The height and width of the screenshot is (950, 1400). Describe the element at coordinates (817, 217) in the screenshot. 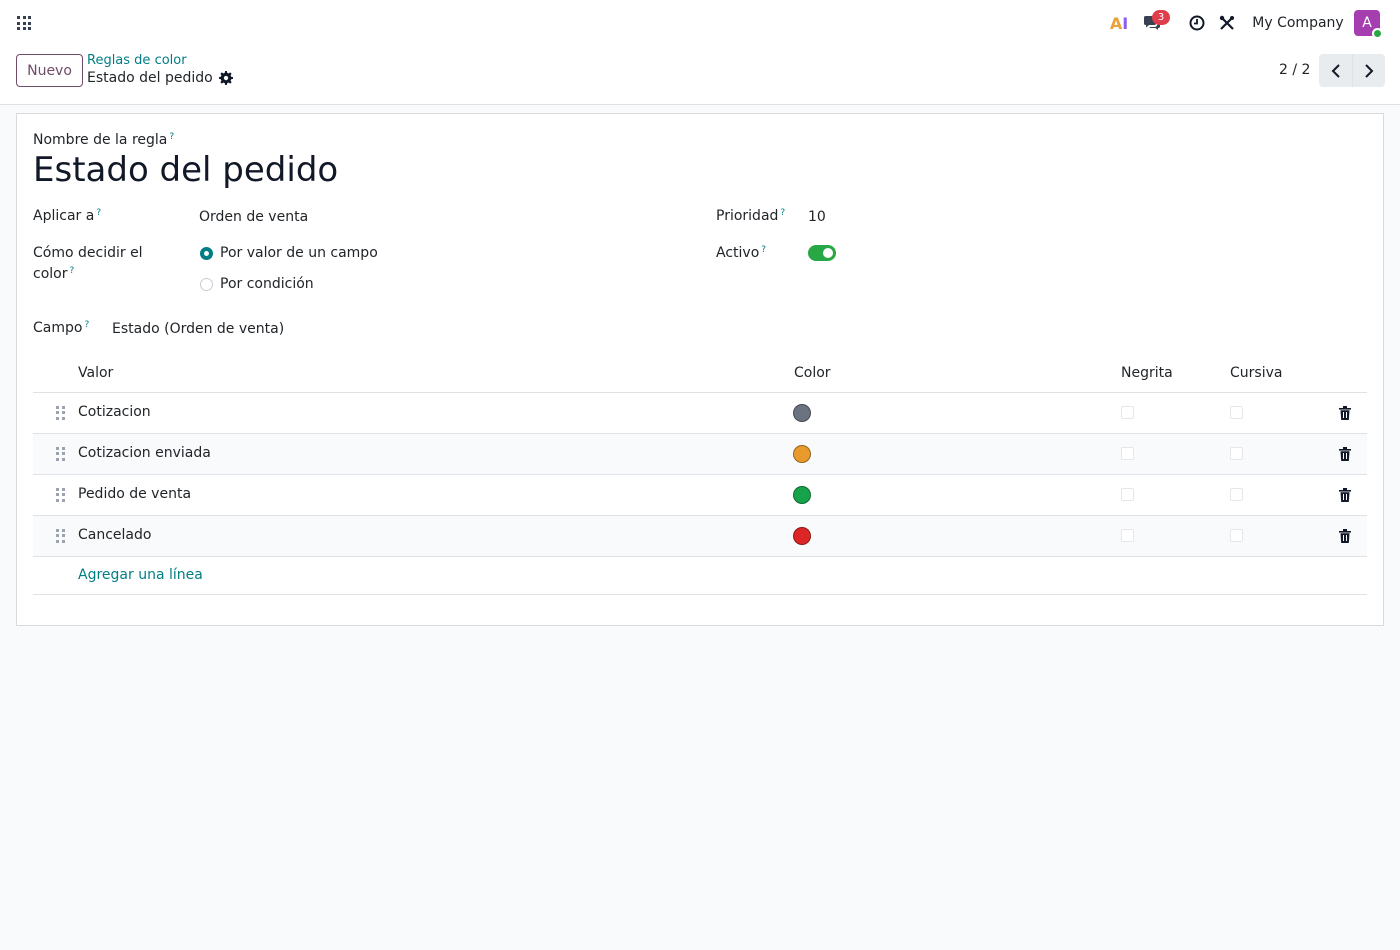

I see `priority-input: 10` at that location.